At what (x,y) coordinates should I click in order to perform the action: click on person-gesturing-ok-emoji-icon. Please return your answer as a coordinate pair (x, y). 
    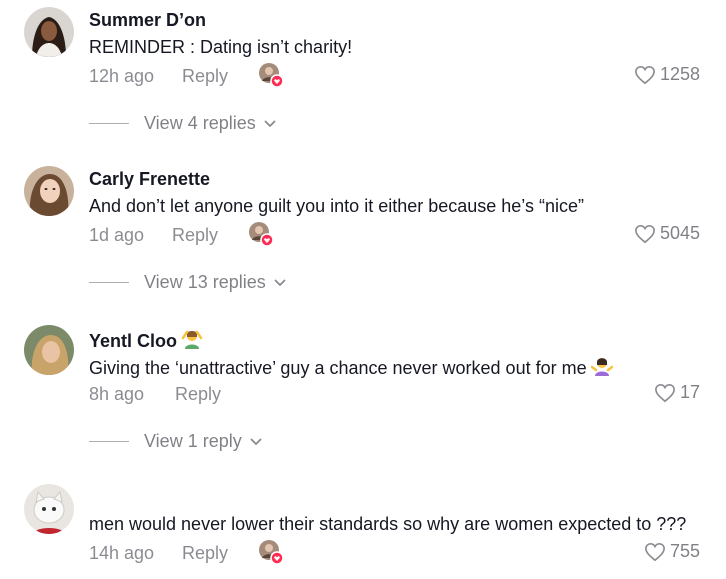
    Looking at the image, I should click on (192, 341).